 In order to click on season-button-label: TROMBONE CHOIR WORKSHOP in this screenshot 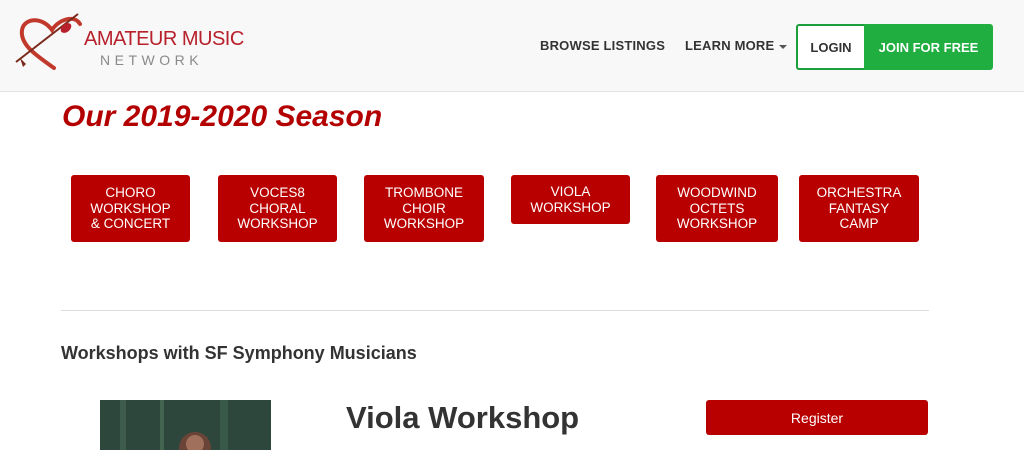, I will do `click(424, 208)`.